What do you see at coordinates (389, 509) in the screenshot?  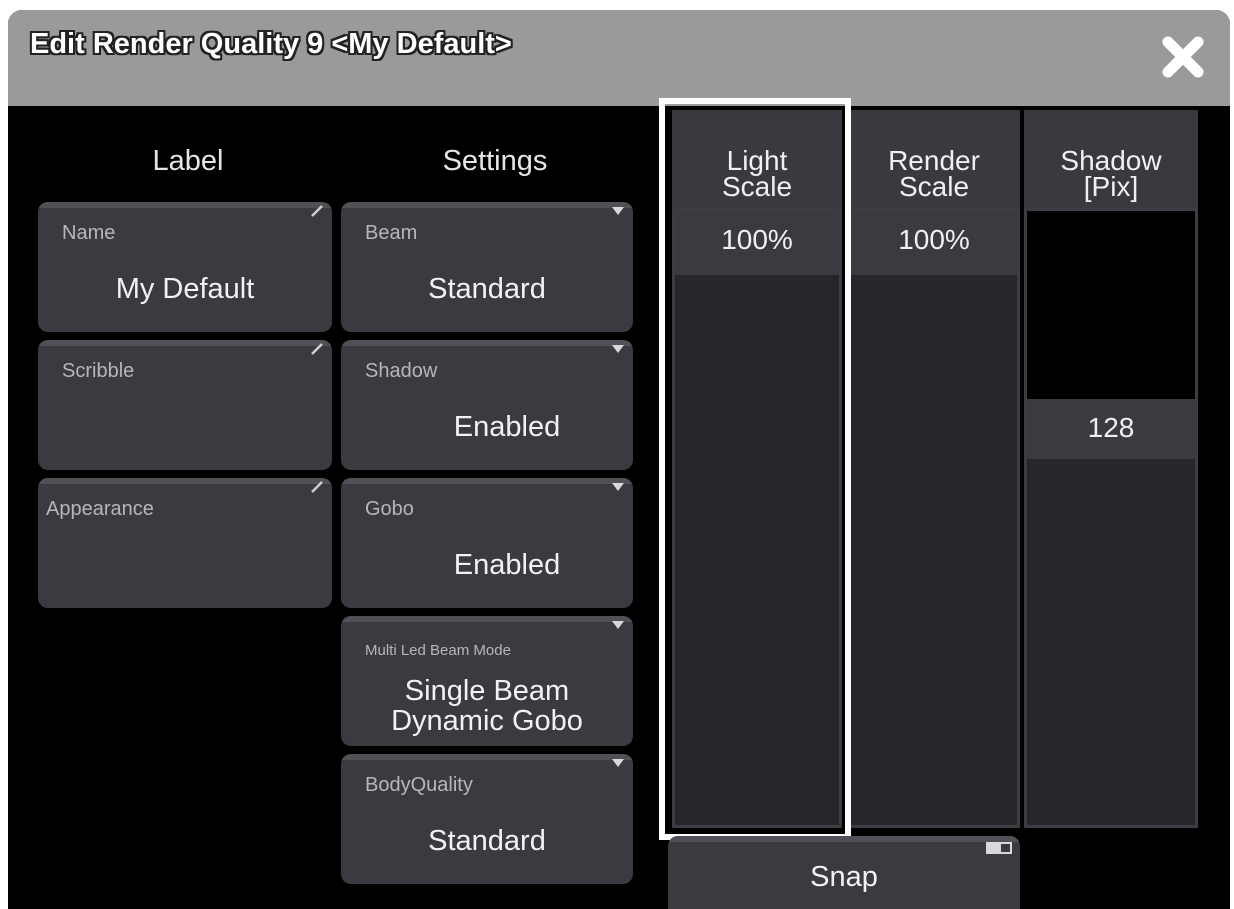 I see `field-label: Gobo` at bounding box center [389, 509].